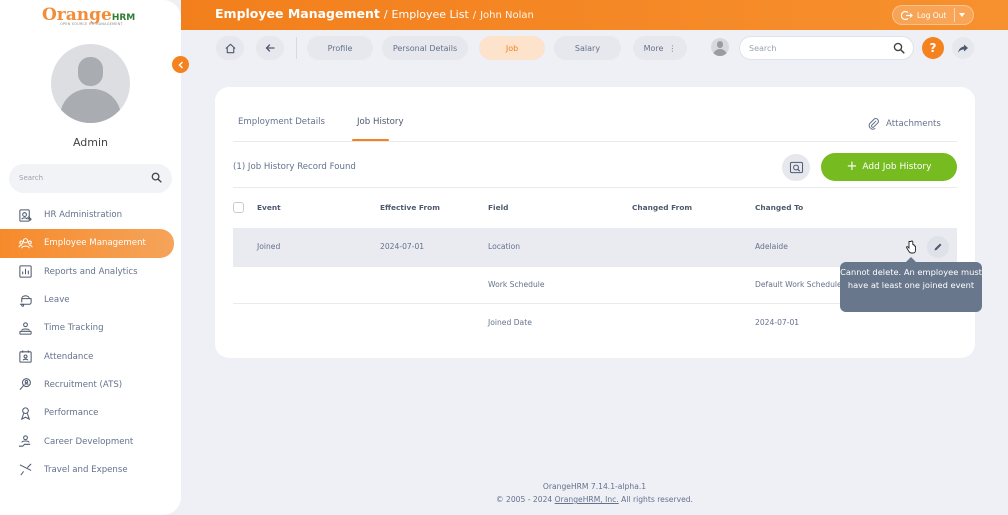  Describe the element at coordinates (897, 167) in the screenshot. I see `add-job-history-label: Add Job History` at that location.